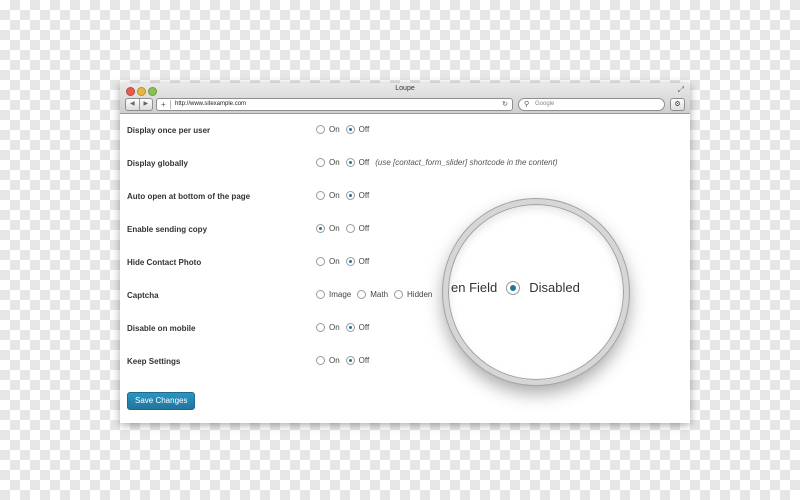 This screenshot has width=800, height=500. Describe the element at coordinates (146, 104) in the screenshot. I see `forward-arrow-icon: ▶` at that location.